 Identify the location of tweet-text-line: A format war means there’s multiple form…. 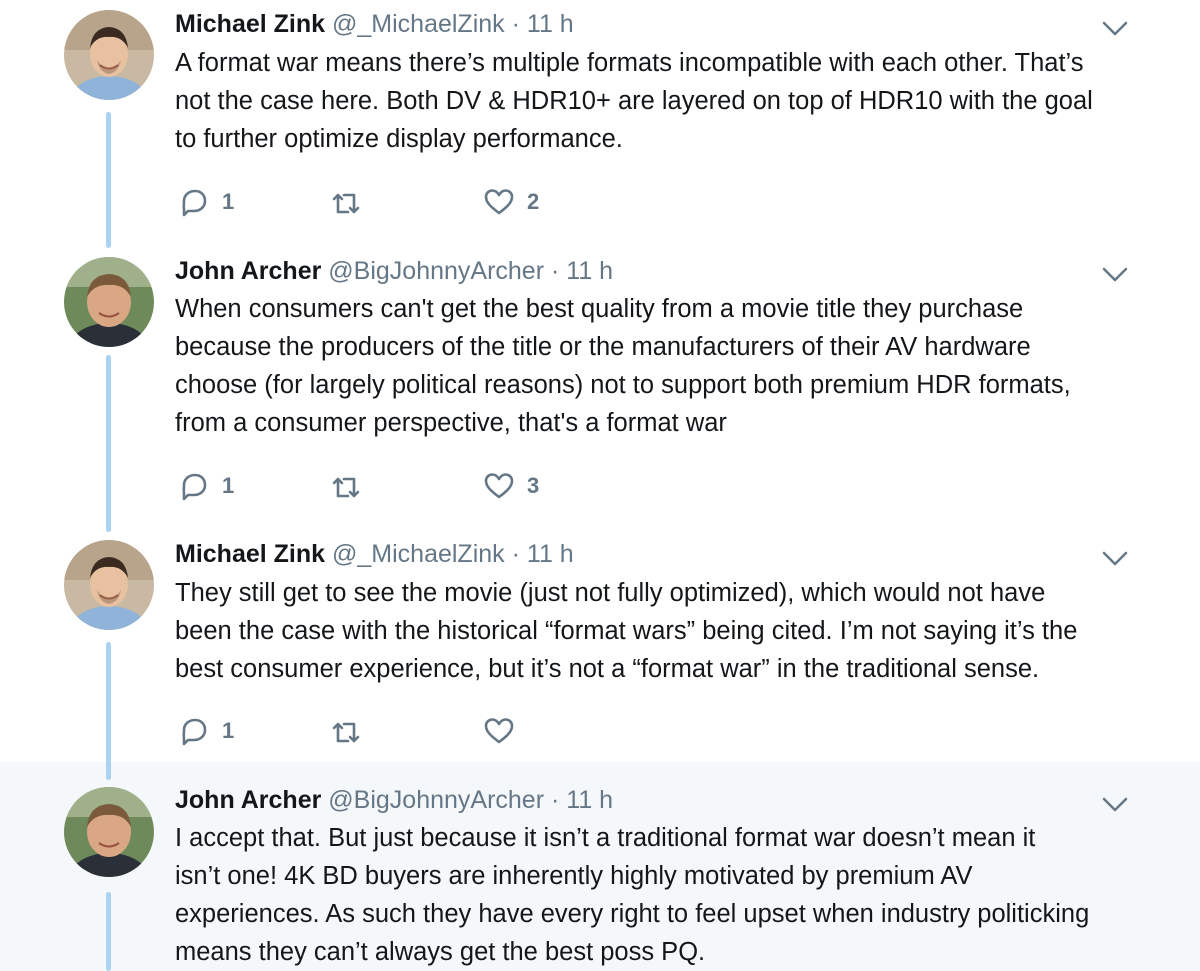
(629, 63).